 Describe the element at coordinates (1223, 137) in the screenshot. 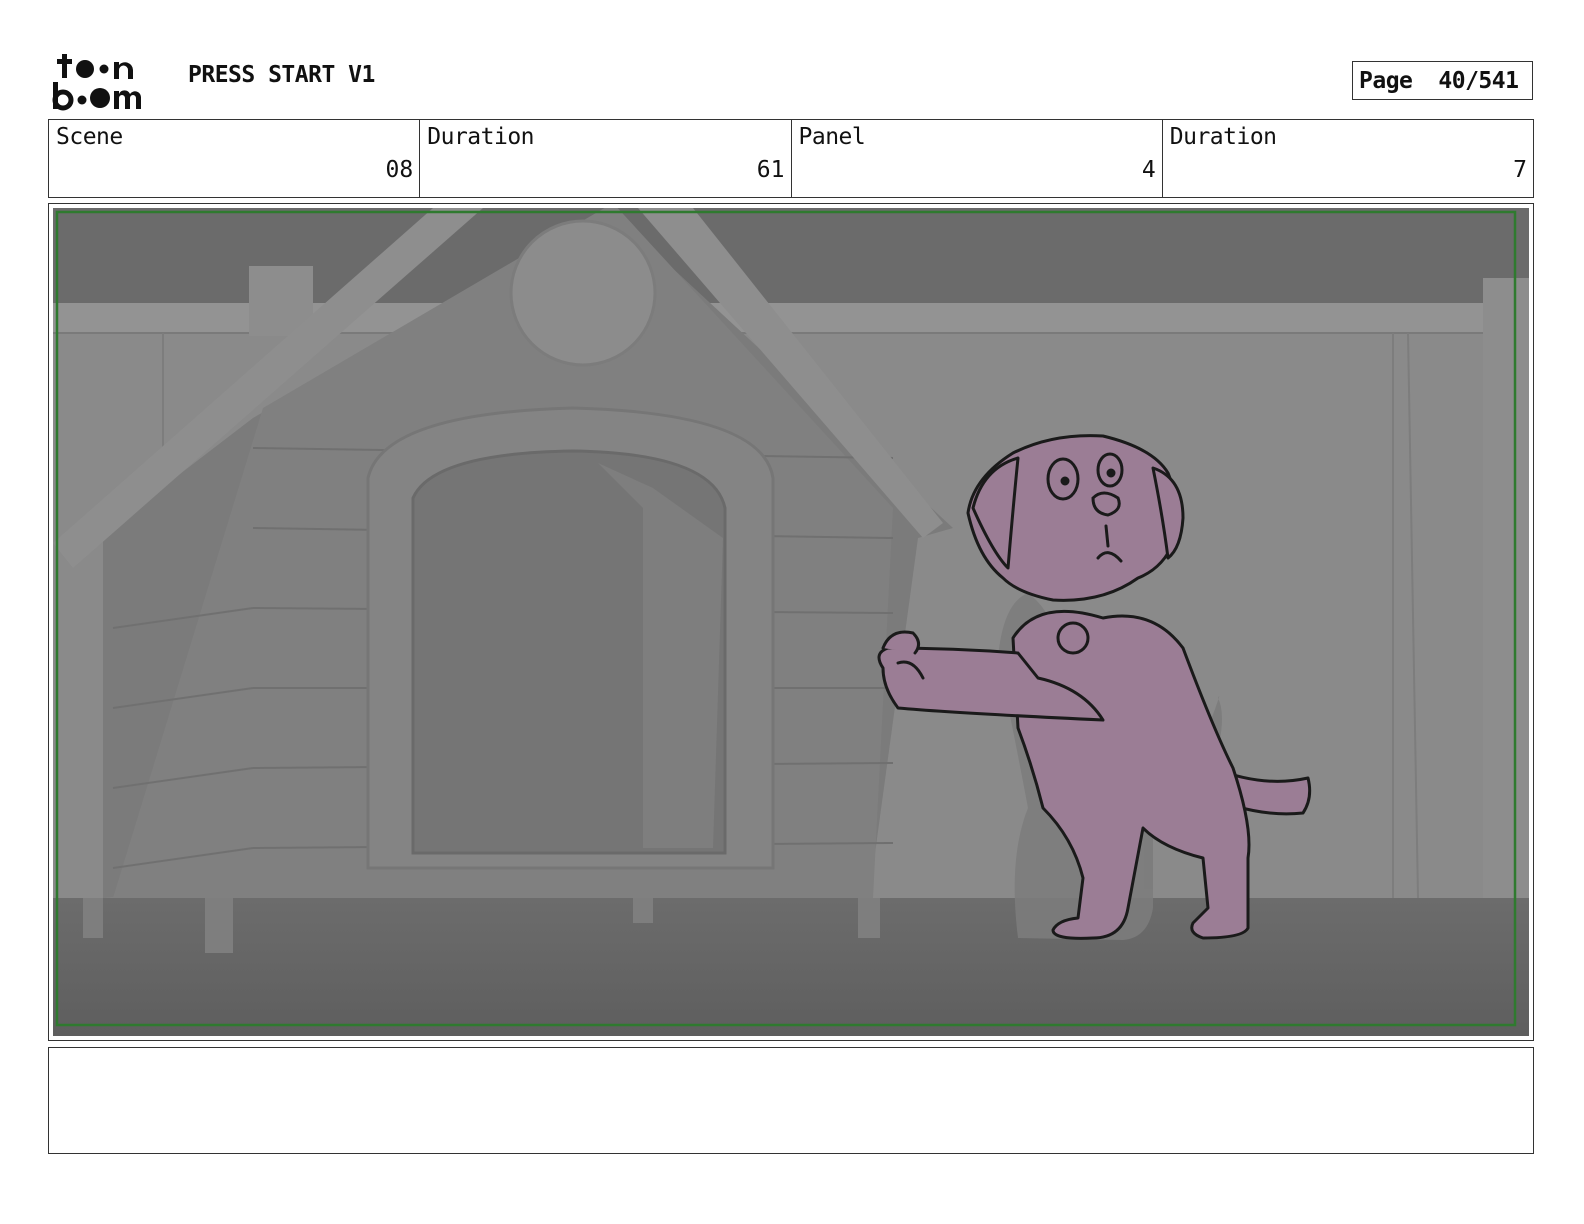

I see `panel-duration-label: Duration` at that location.